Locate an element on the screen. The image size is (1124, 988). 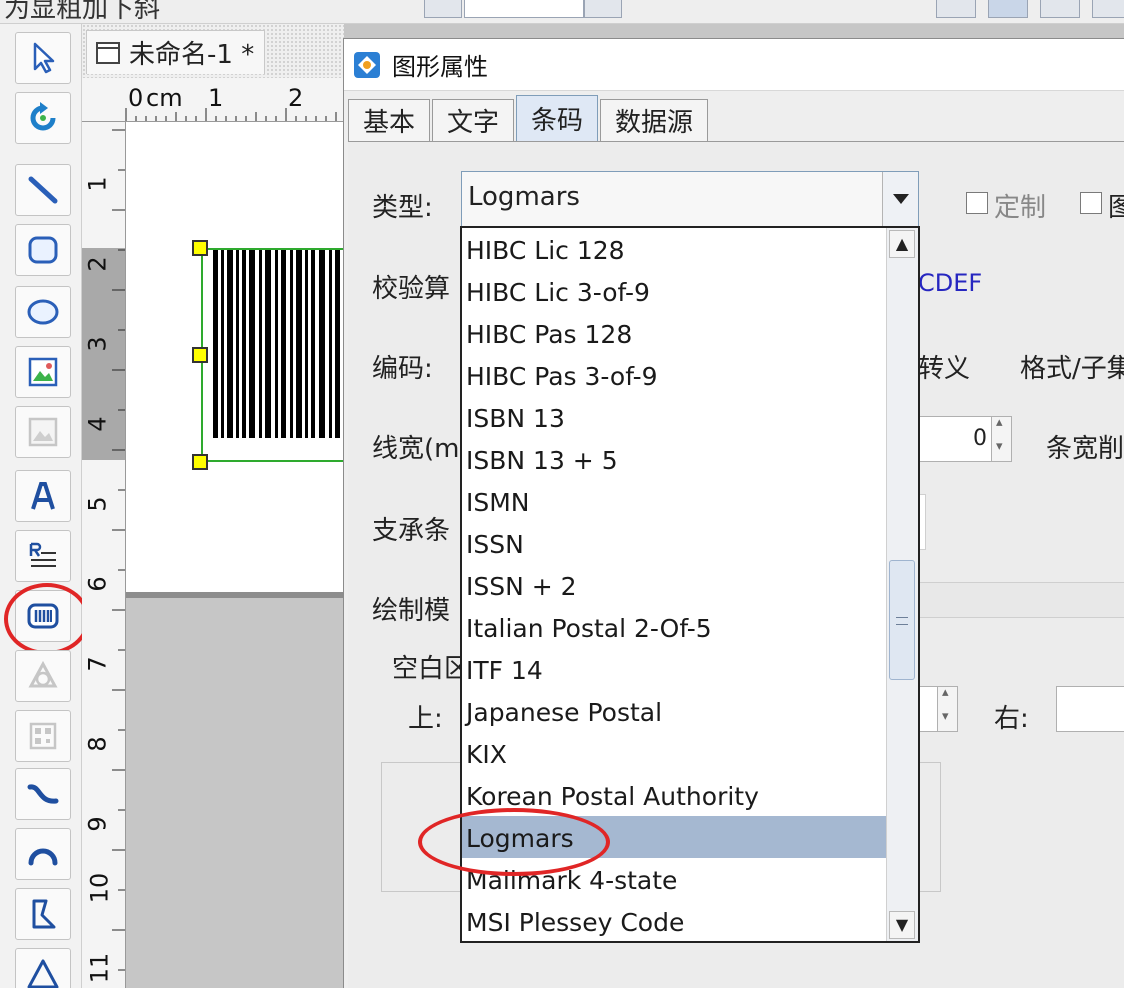
tool-curve is located at coordinates (43, 794).